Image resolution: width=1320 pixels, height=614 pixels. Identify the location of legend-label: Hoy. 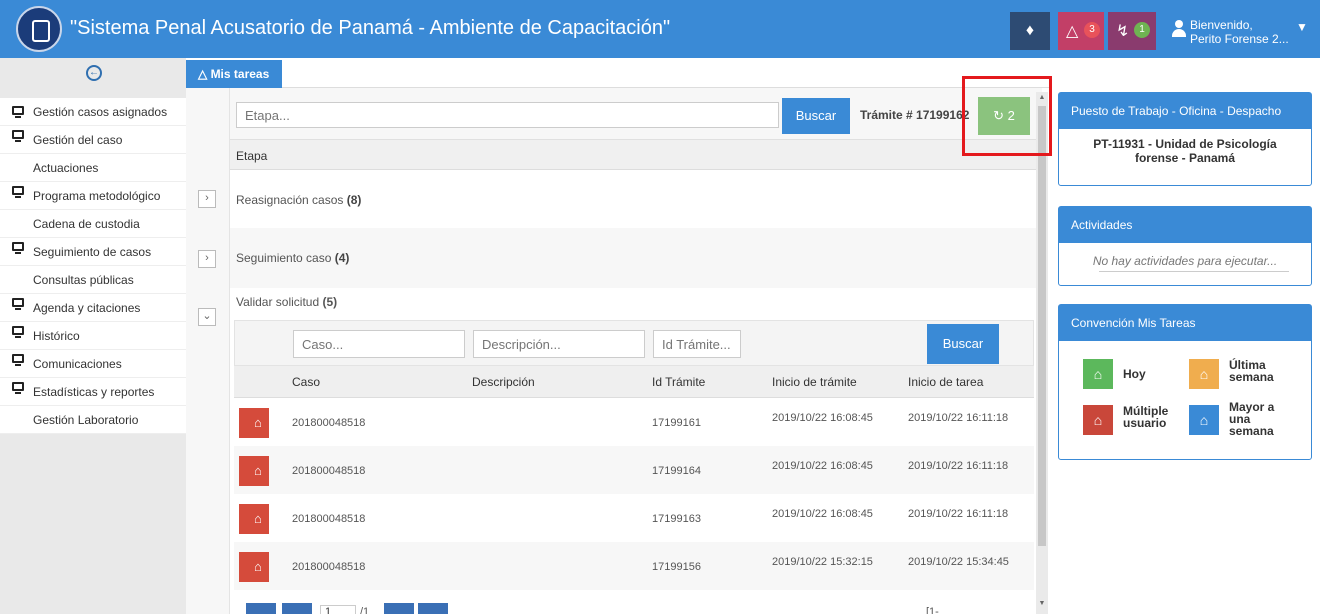
(1134, 374).